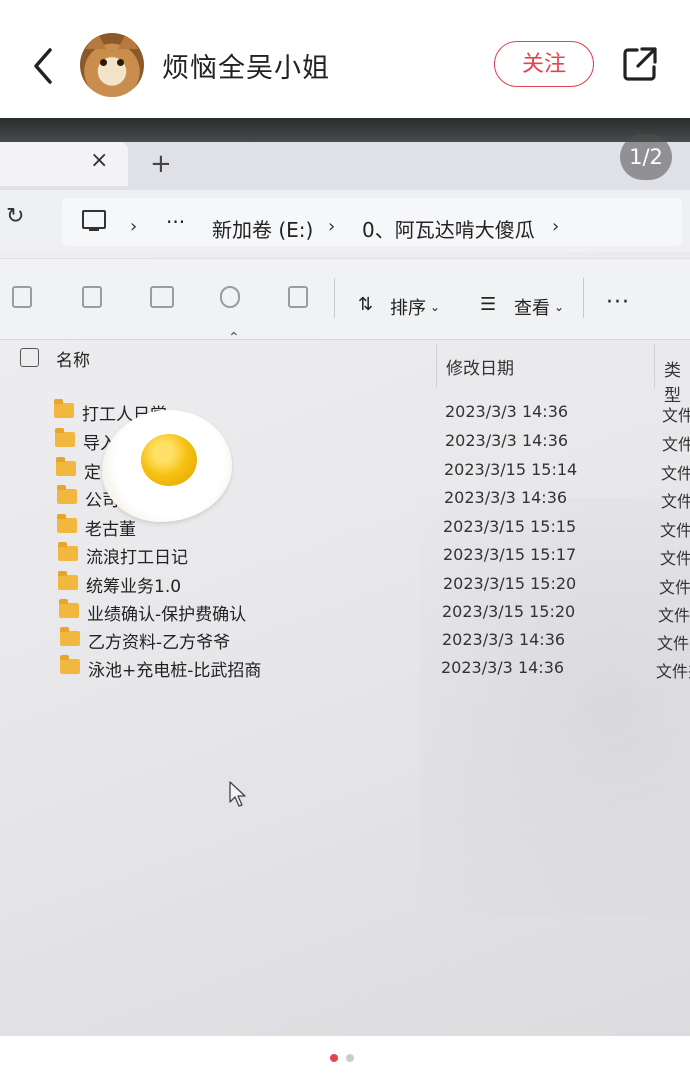  I want to click on file-row: 老古董 2023/3/15 15:15 文件, so click(345, 527).